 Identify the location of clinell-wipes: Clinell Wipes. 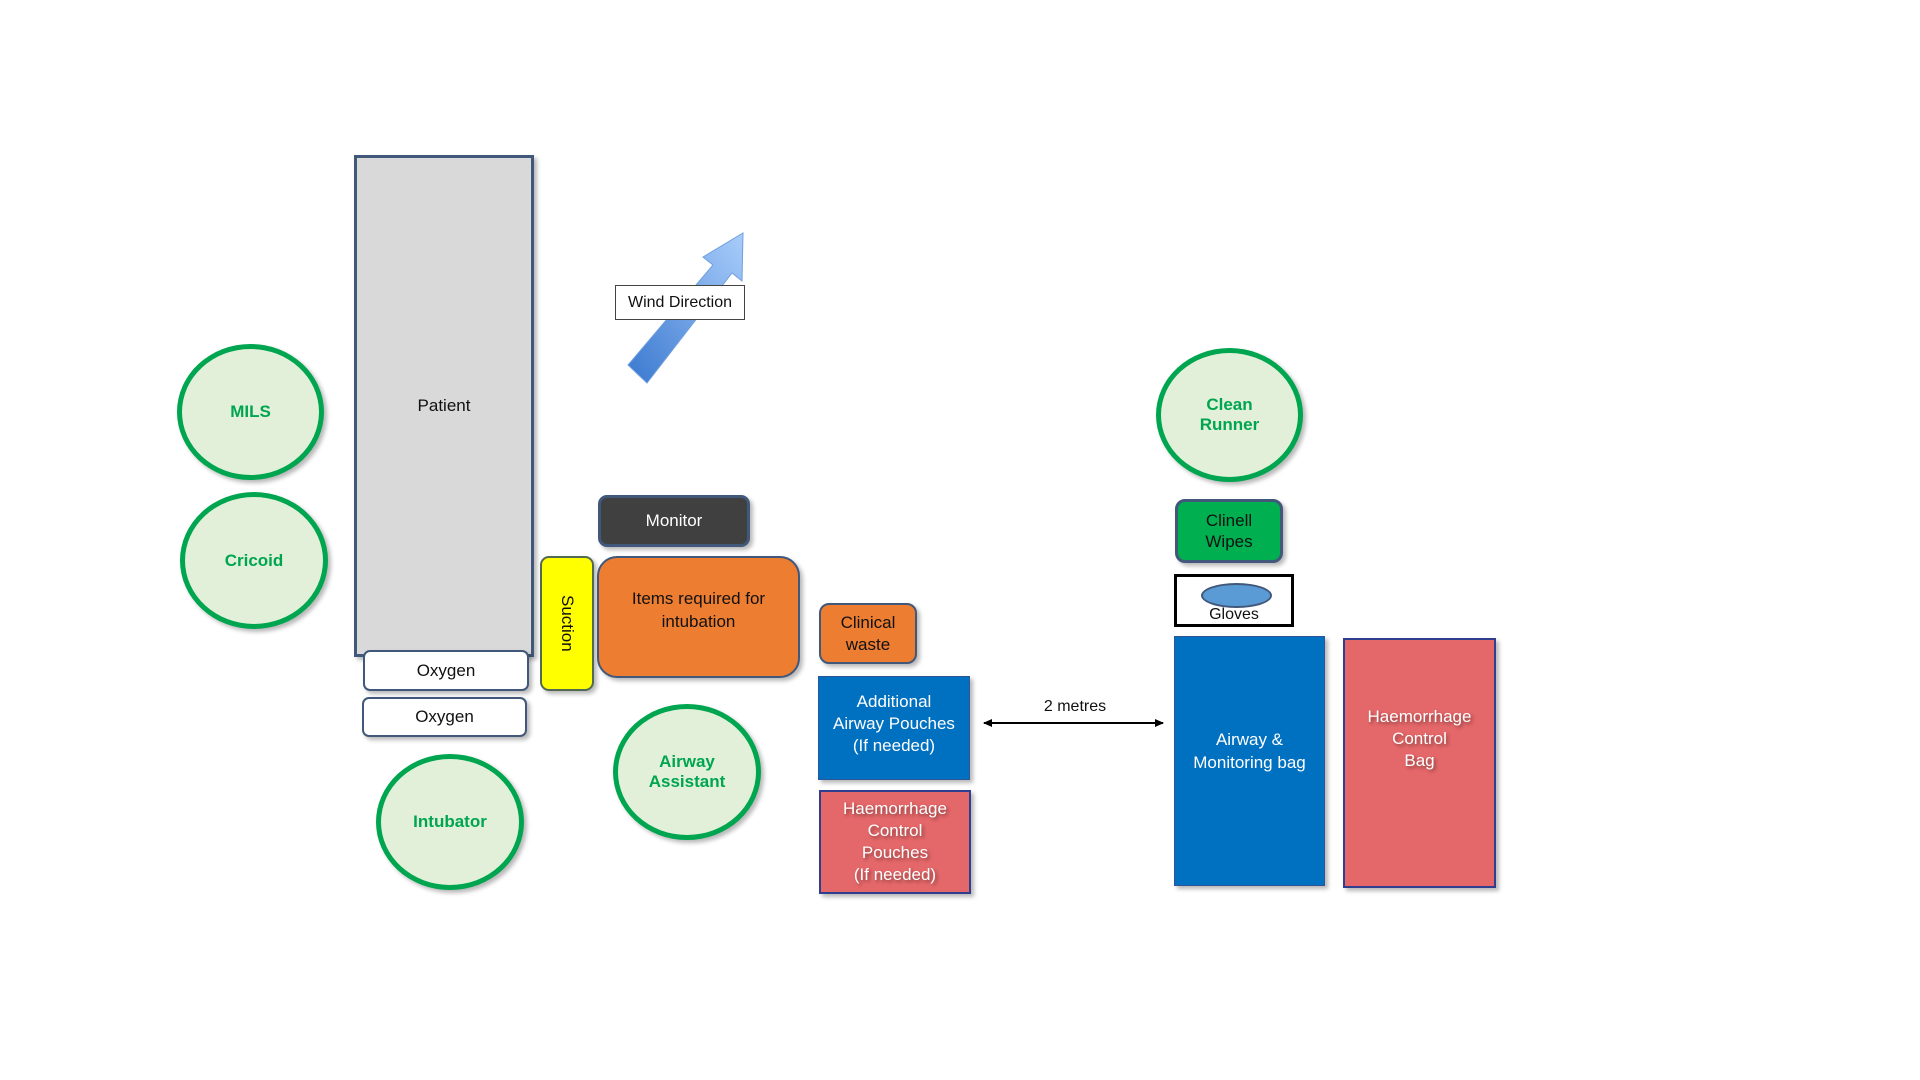
(1229, 531).